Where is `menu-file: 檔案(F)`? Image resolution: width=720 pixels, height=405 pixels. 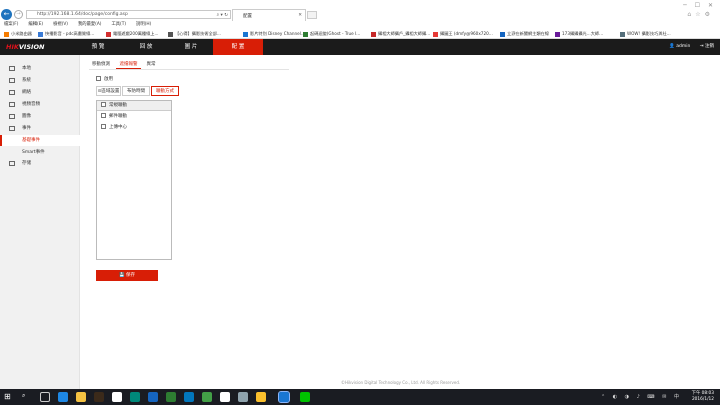 menu-file: 檔案(F) is located at coordinates (11, 24).